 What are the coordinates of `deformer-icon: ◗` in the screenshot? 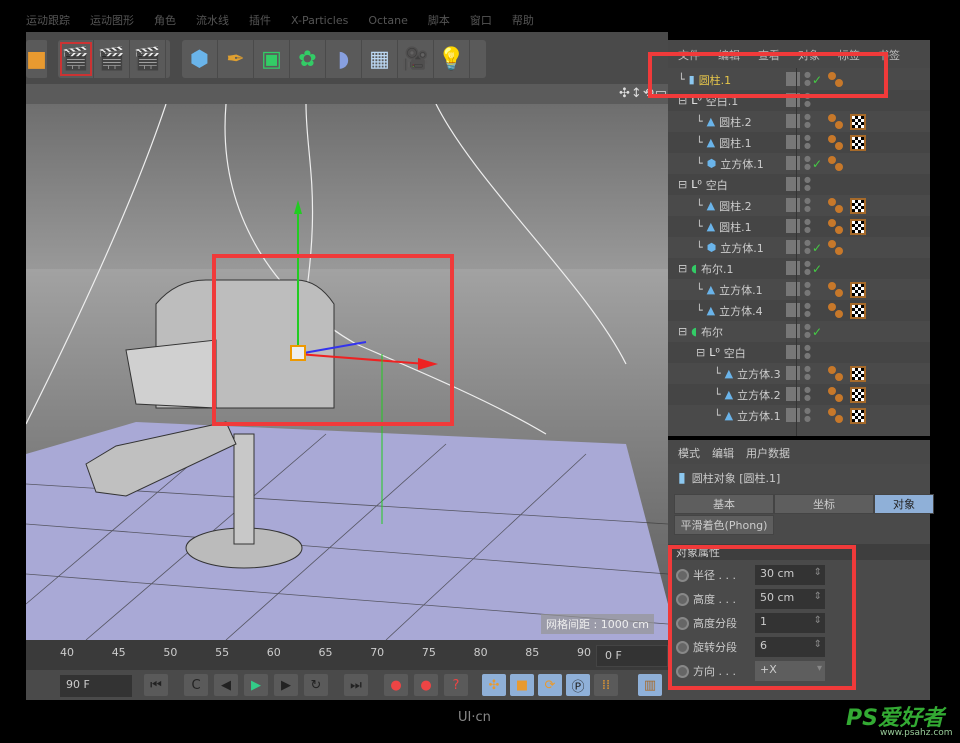 It's located at (344, 59).